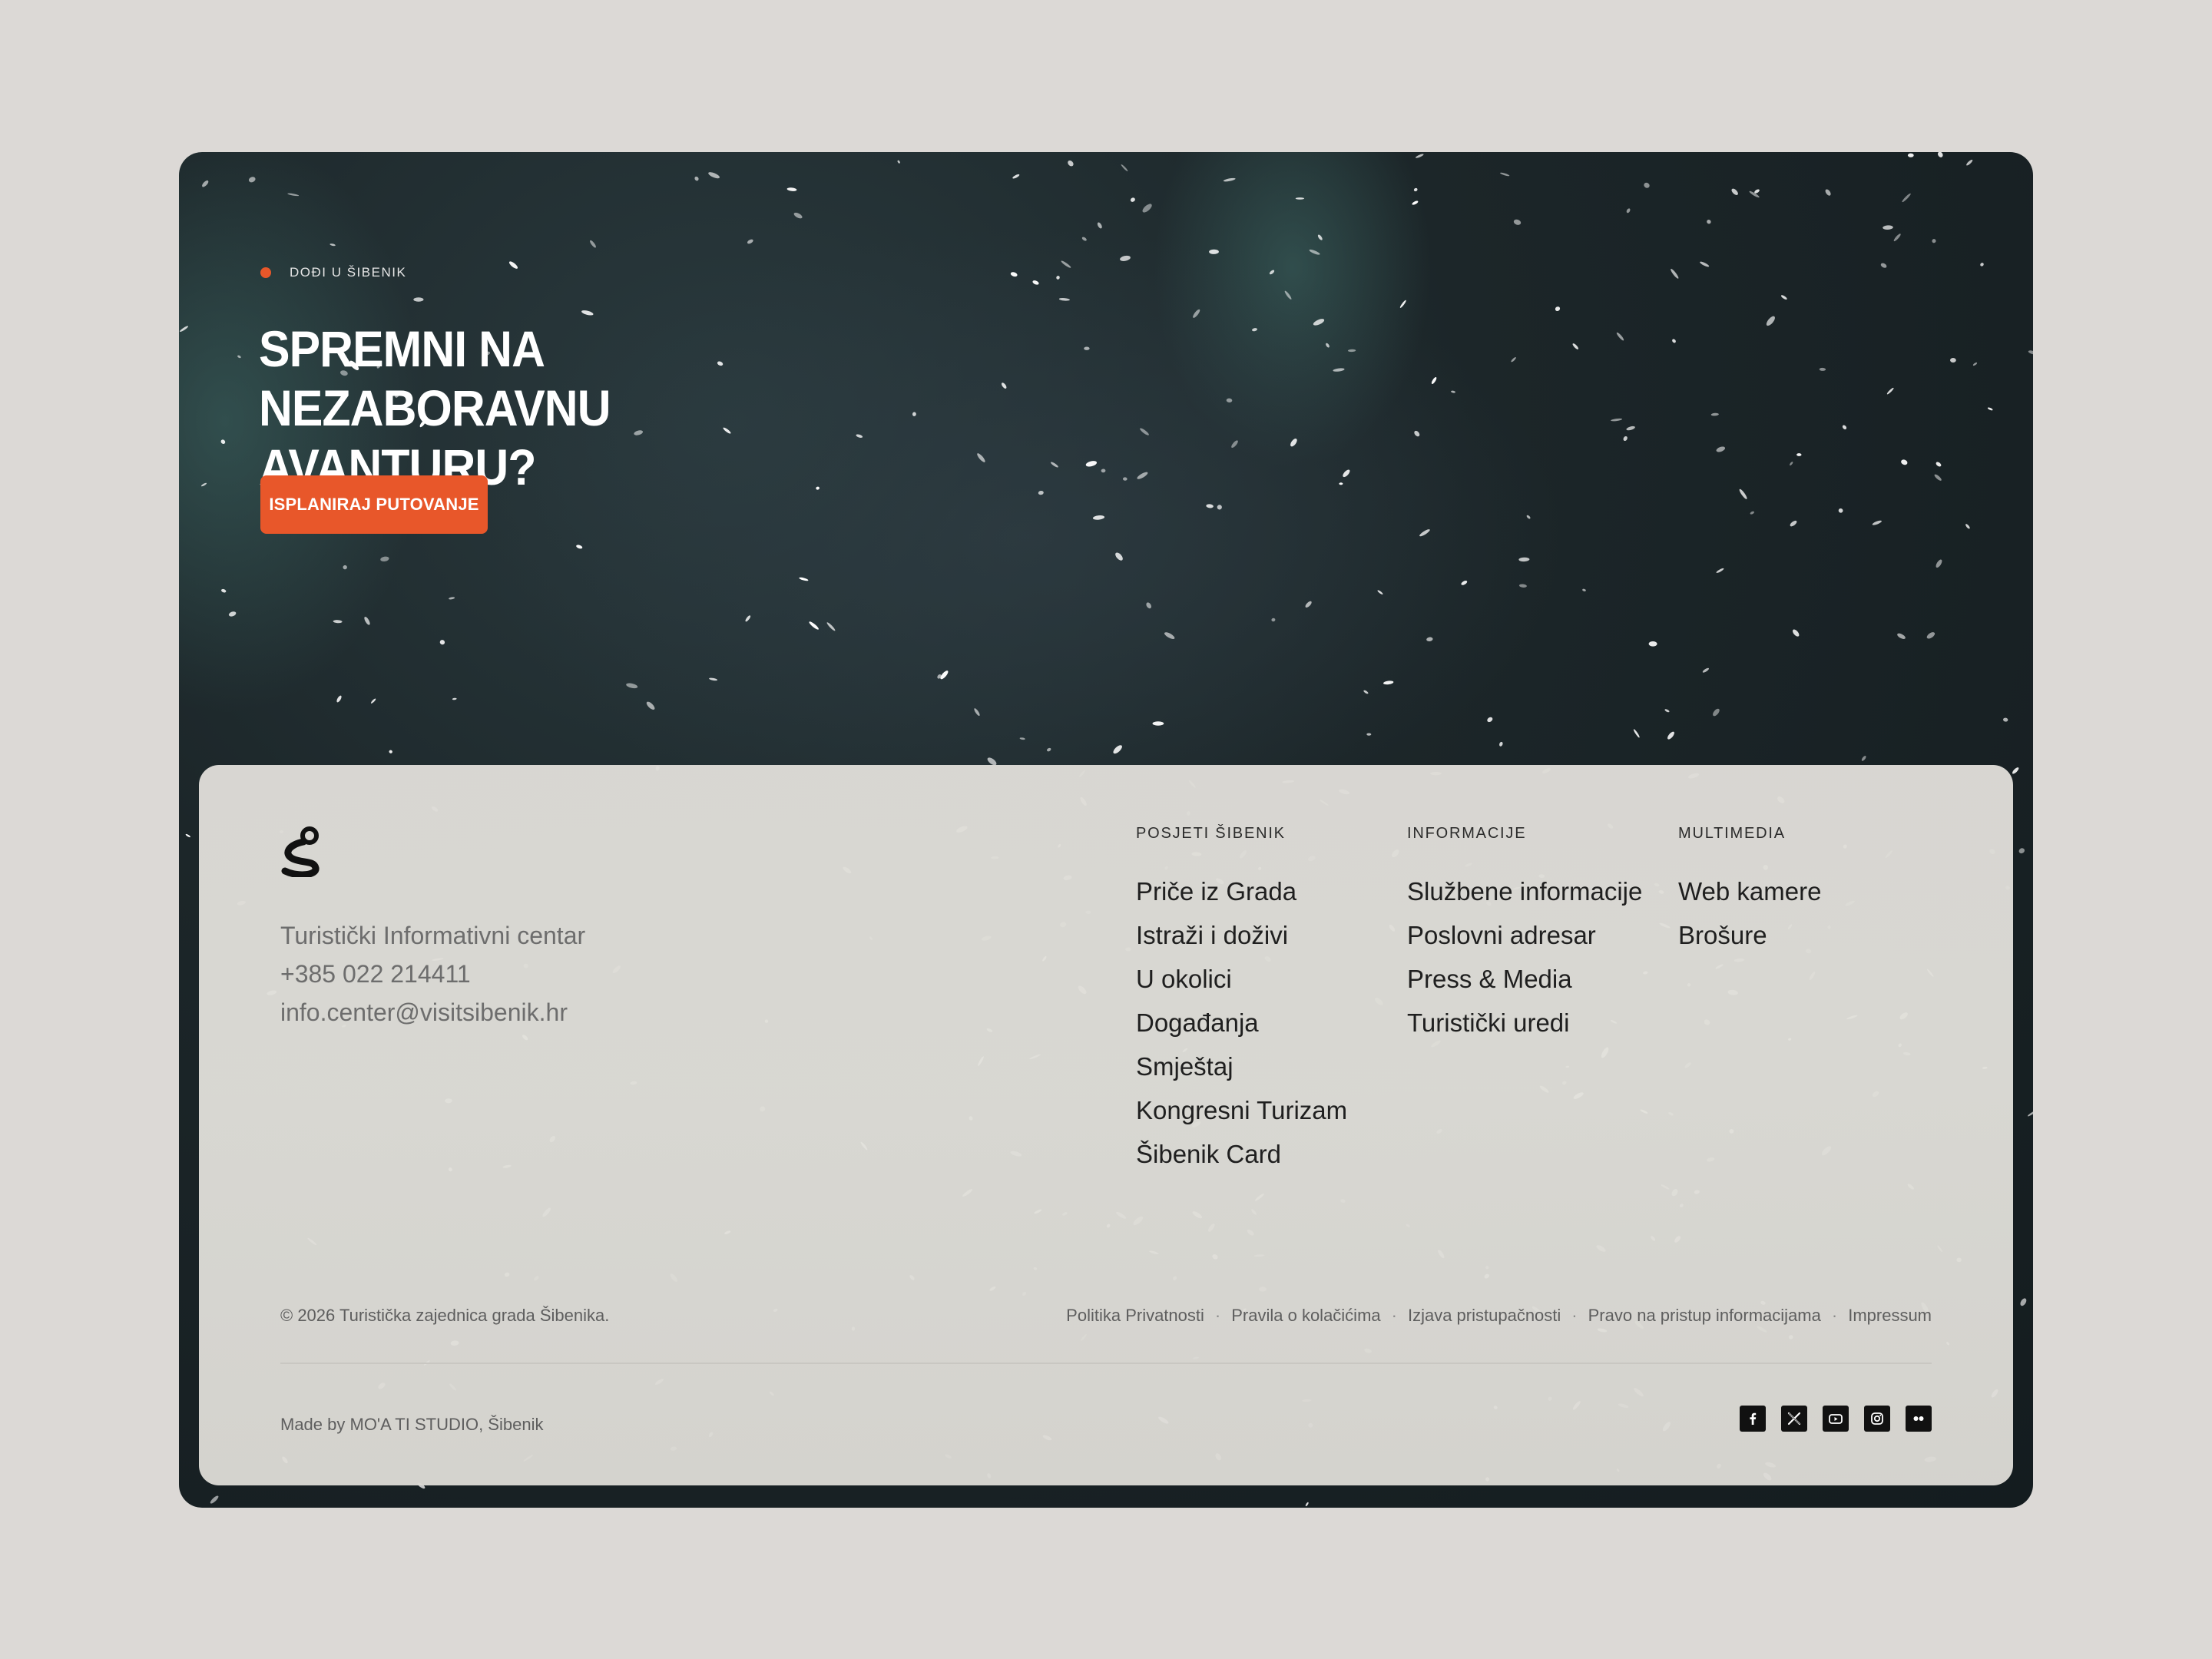 Image resolution: width=2212 pixels, height=1659 pixels. What do you see at coordinates (433, 1012) in the screenshot?
I see `contact-email: info.center@visitsibenik.hr` at bounding box center [433, 1012].